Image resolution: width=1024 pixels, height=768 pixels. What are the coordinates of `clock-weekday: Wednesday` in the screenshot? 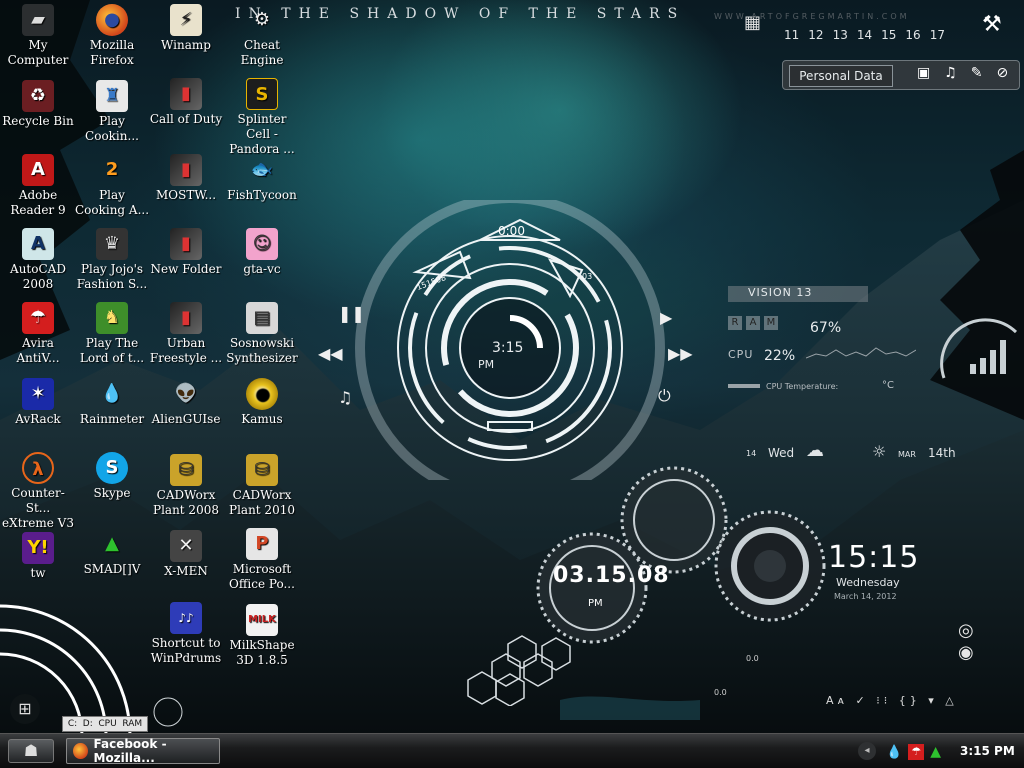 It's located at (868, 582).